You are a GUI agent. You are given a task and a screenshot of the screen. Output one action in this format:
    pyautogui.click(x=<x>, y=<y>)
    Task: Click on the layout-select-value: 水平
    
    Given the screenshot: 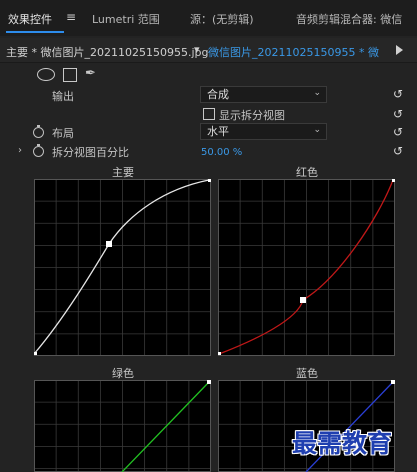 What is the action you would take?
    pyautogui.click(x=218, y=131)
    